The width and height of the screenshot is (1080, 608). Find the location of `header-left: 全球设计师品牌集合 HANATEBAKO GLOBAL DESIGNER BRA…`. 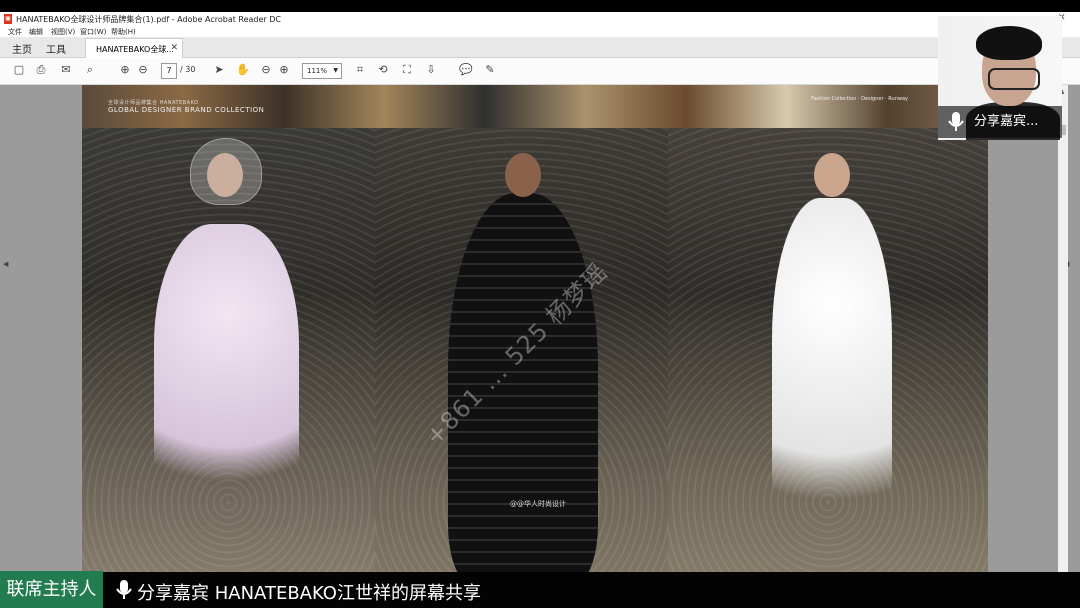

header-left: 全球设计师品牌集合 HANATEBAKO GLOBAL DESIGNER BRA… is located at coordinates (186, 106).